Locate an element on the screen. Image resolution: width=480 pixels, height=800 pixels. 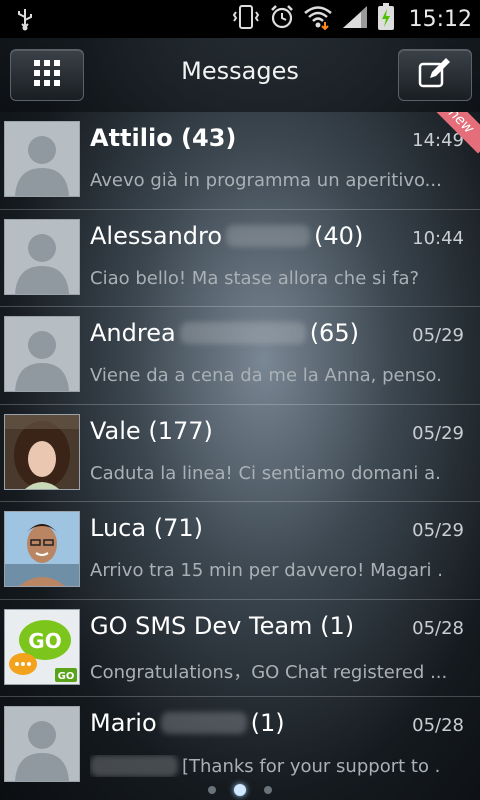
contact-name: Alessandro (40) is located at coordinates (227, 235).